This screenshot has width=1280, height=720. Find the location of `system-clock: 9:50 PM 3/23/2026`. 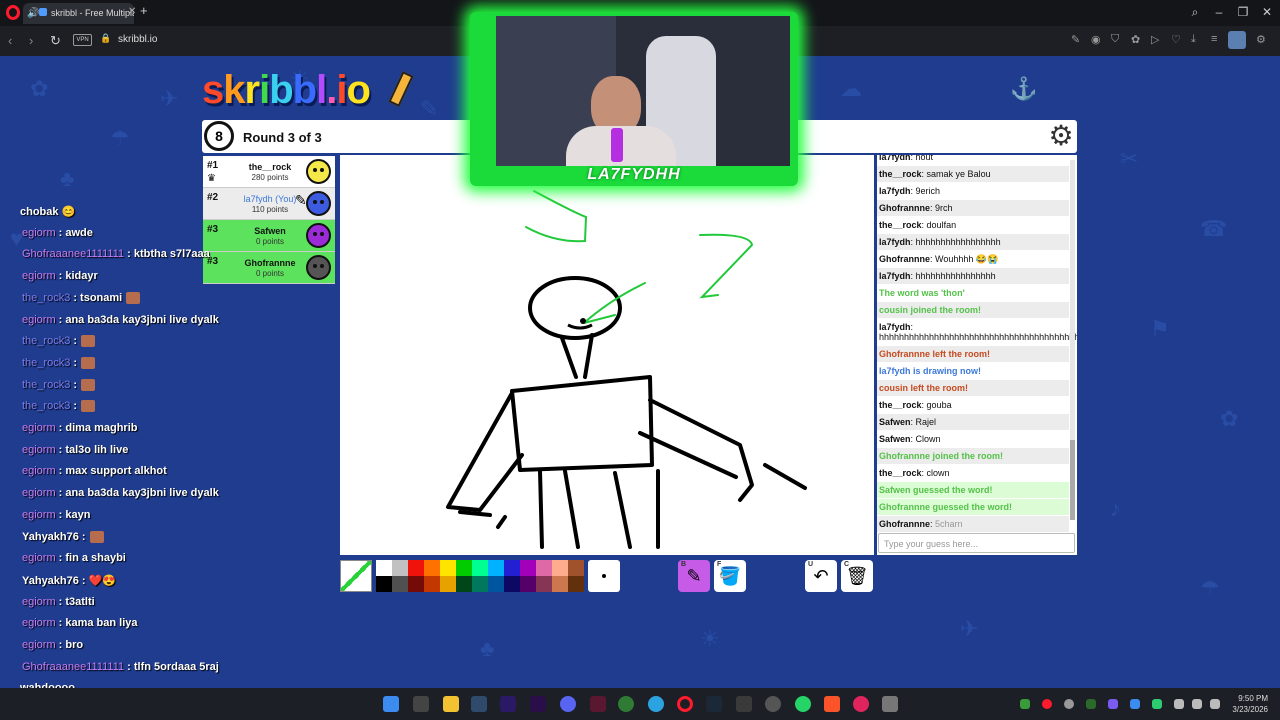

system-clock: 9:50 PM 3/23/2026 is located at coordinates (1246, 704).